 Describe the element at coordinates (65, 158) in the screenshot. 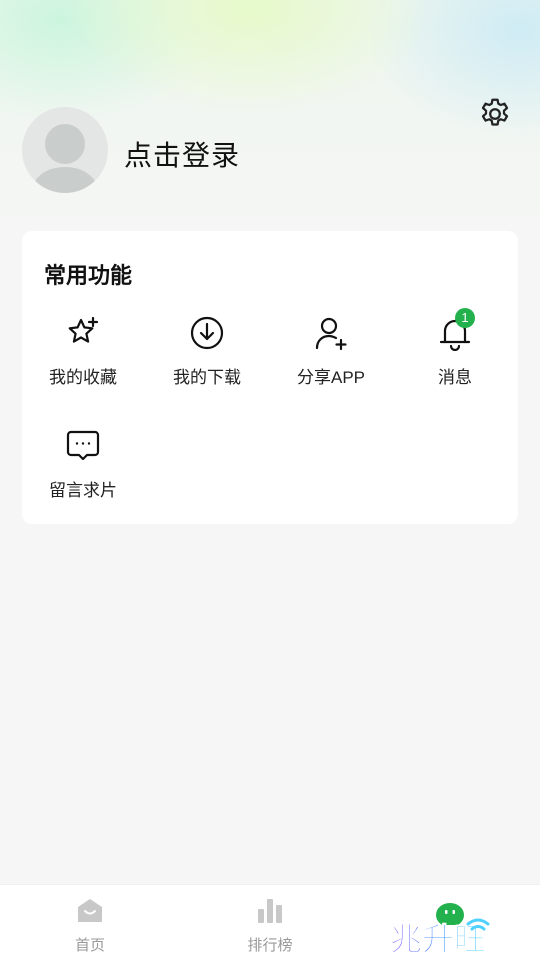

I see `user-placeholder-icon` at that location.